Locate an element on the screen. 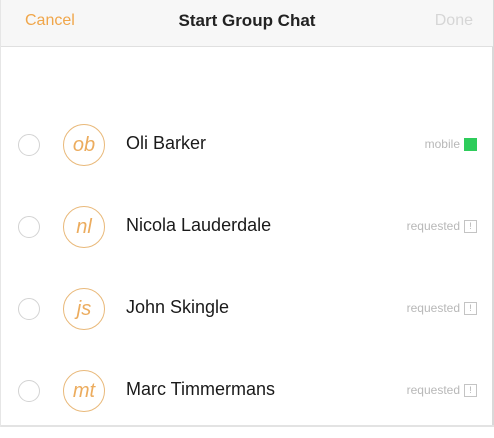 The height and width of the screenshot is (438, 494). contact-name: Nicola Lauderdale is located at coordinates (199, 225).